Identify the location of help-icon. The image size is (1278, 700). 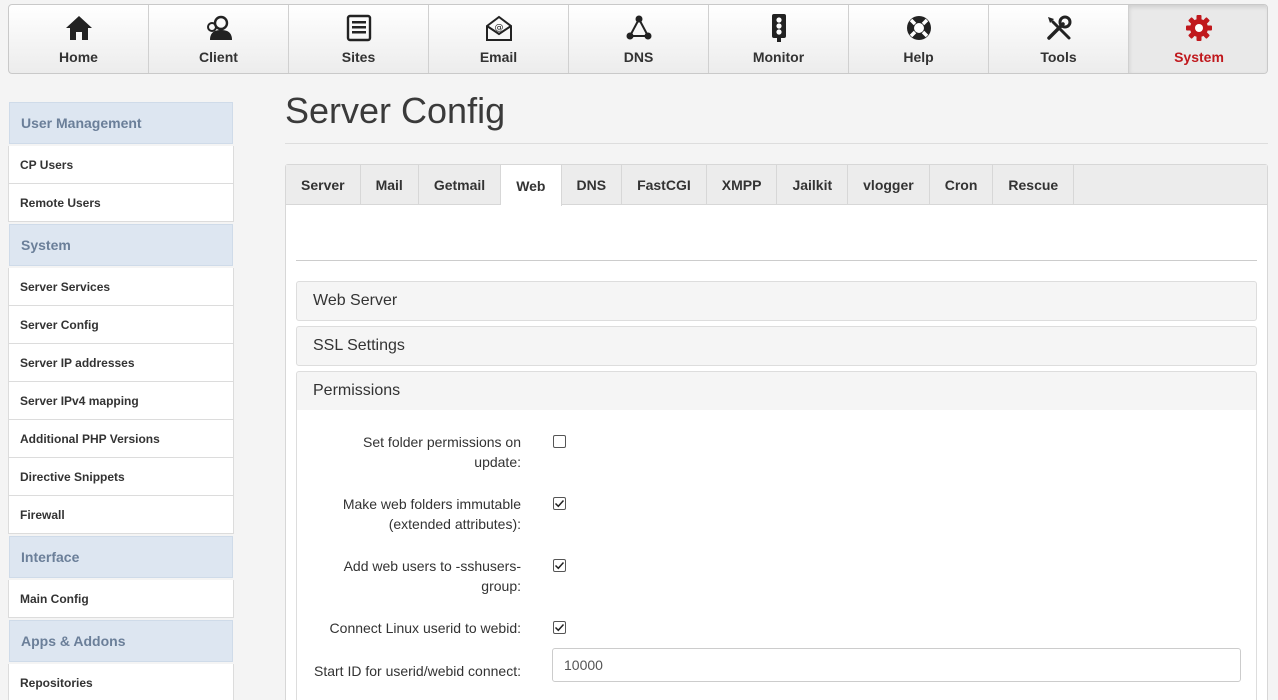
(919, 28).